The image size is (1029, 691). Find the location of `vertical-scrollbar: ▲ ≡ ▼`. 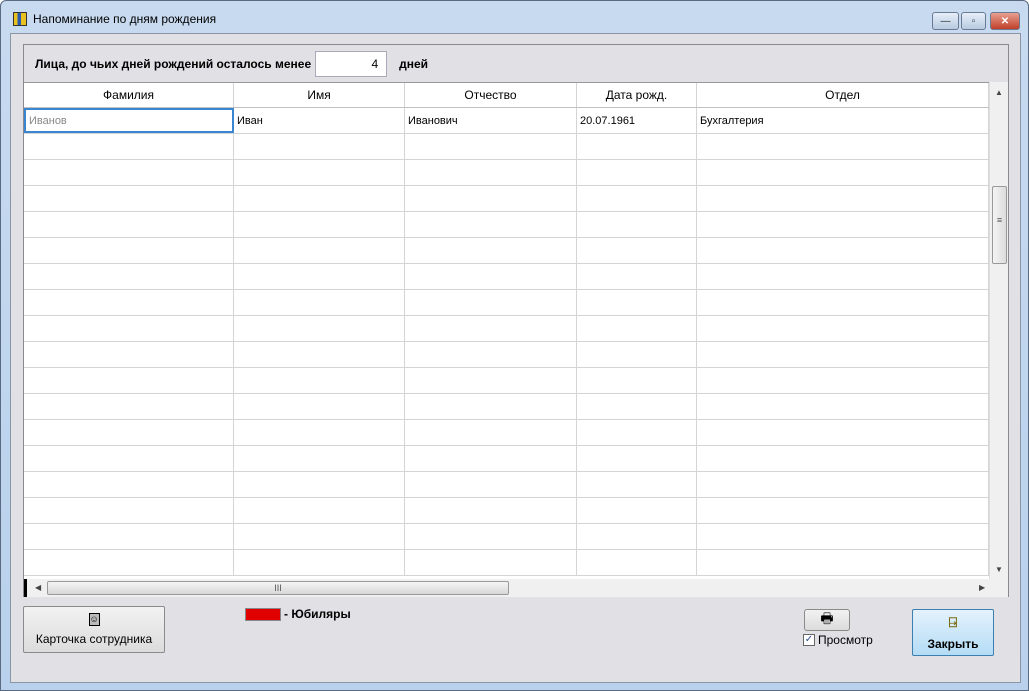

vertical-scrollbar: ▲ ≡ ▼ is located at coordinates (998, 330).